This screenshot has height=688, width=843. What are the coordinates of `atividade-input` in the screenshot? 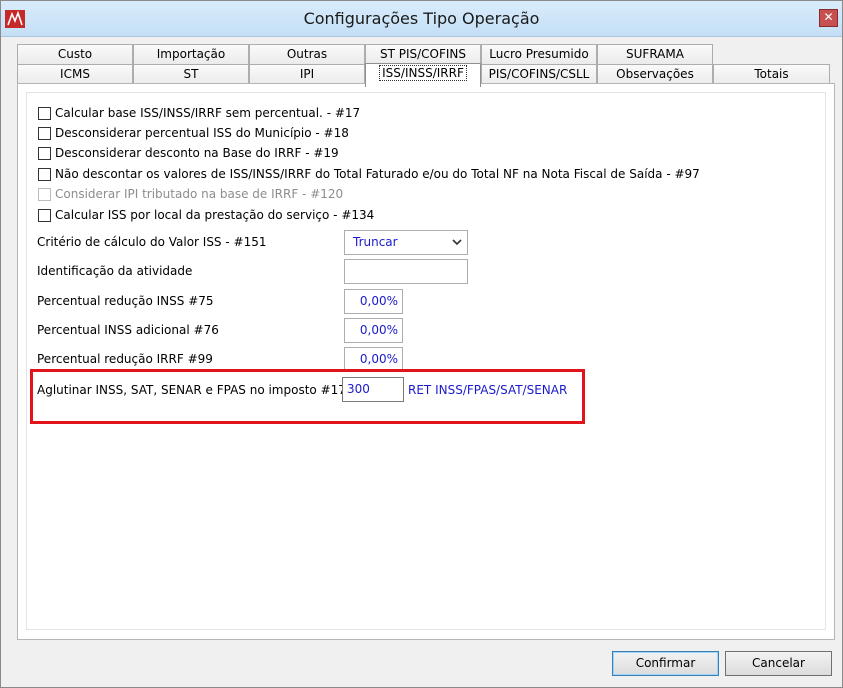 It's located at (406, 271).